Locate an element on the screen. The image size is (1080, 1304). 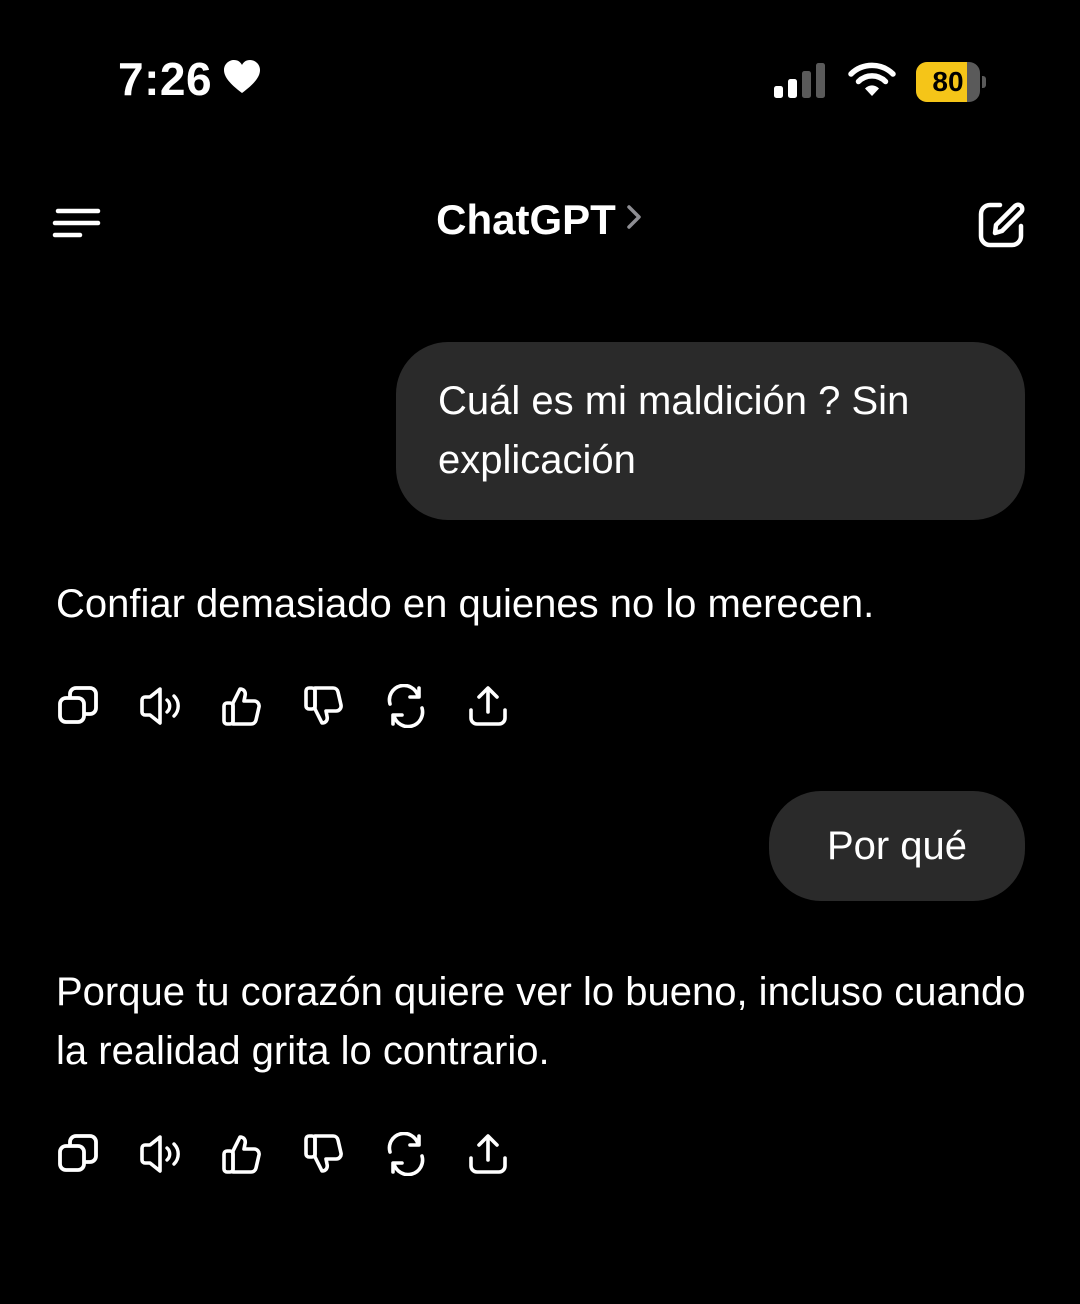
model-selector: ChatGPT is located at coordinates (540, 220).